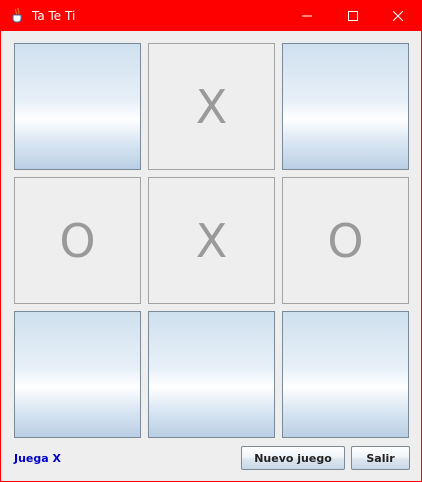 This screenshot has height=482, width=422. I want to click on close-icon, so click(398, 16).